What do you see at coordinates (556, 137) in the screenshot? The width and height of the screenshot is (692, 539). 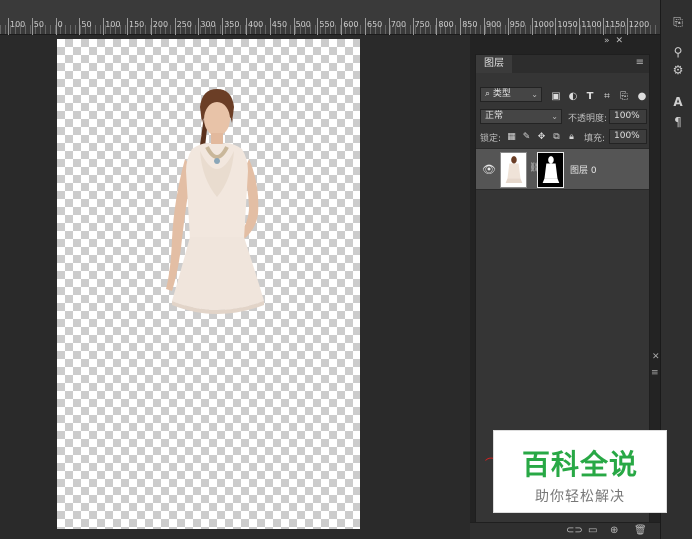 I see `lock-artboard-icon: ⧉` at bounding box center [556, 137].